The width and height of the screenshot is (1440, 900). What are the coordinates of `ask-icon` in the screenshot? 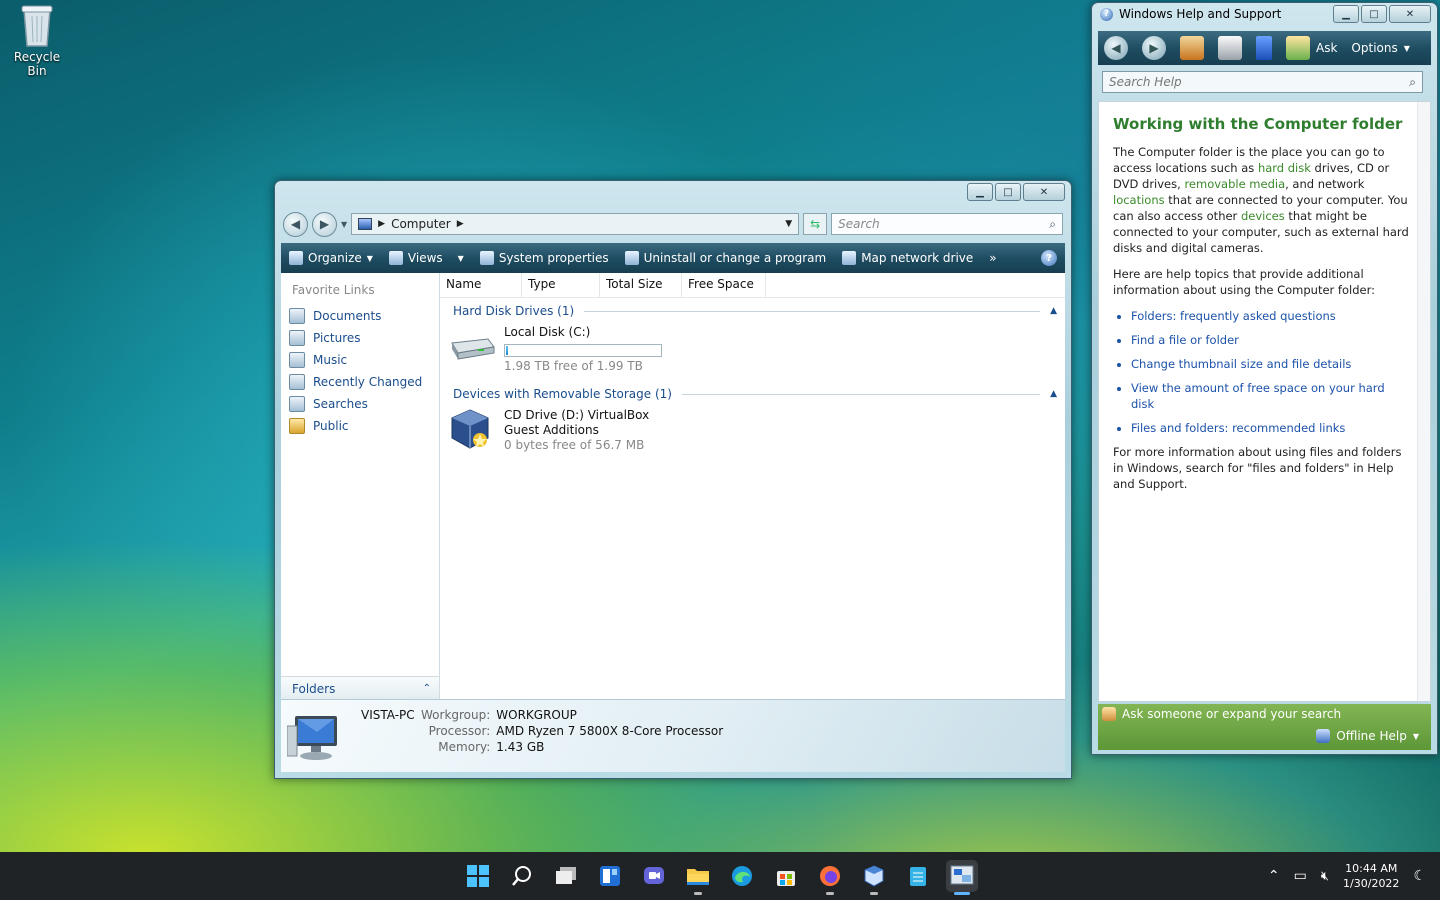 It's located at (1298, 48).